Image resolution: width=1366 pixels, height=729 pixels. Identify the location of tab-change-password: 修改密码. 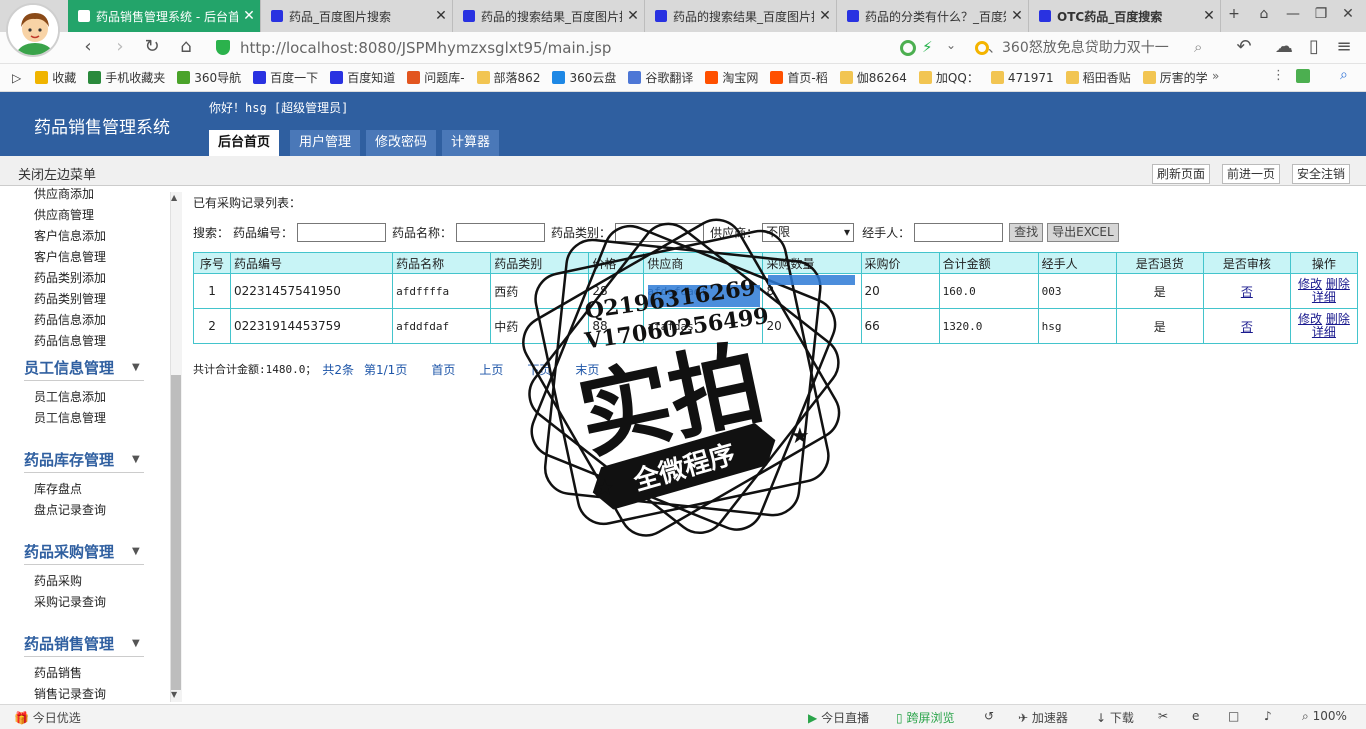
(401, 143).